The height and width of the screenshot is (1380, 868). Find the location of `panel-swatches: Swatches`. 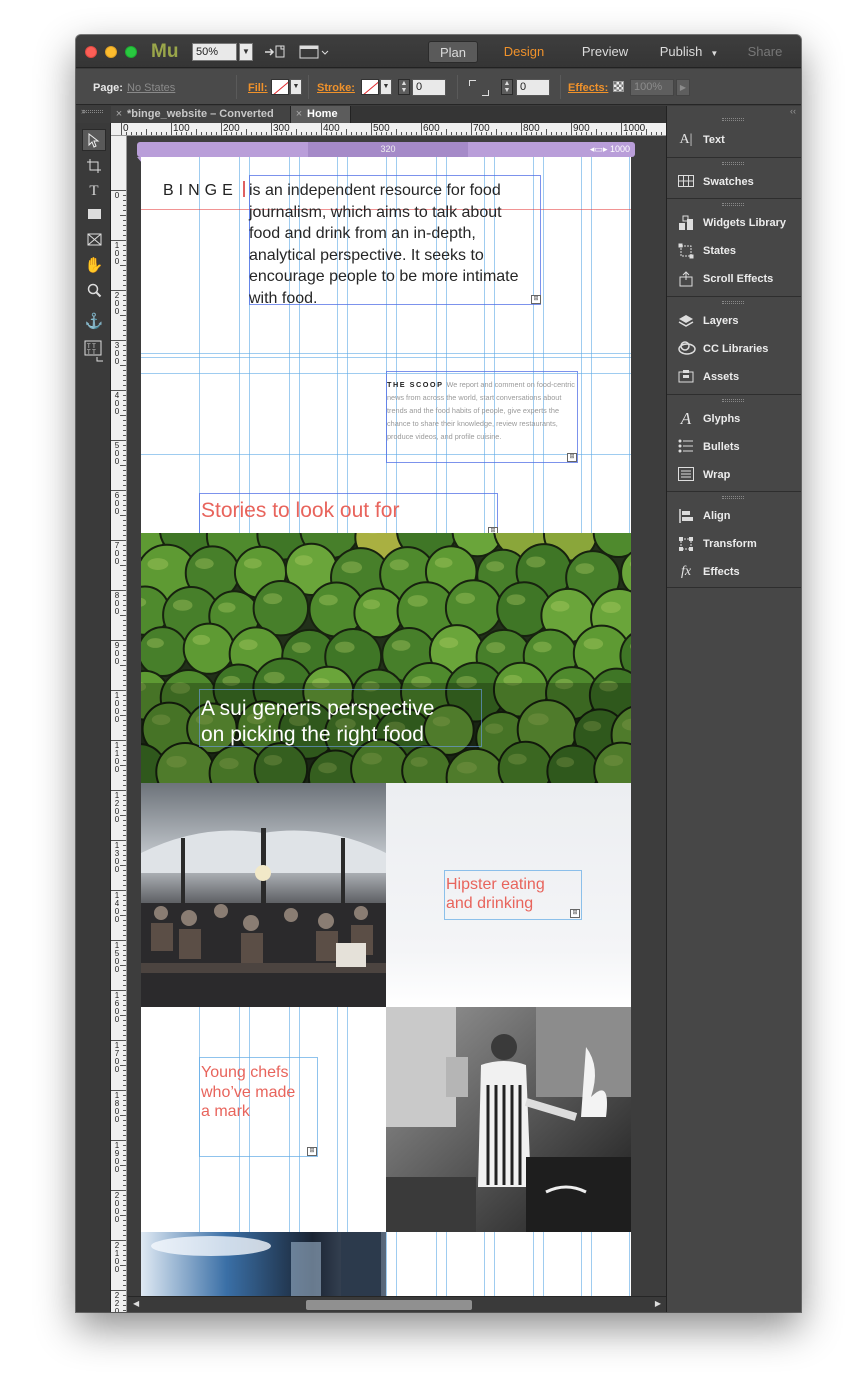

panel-swatches: Swatches is located at coordinates (734, 183).